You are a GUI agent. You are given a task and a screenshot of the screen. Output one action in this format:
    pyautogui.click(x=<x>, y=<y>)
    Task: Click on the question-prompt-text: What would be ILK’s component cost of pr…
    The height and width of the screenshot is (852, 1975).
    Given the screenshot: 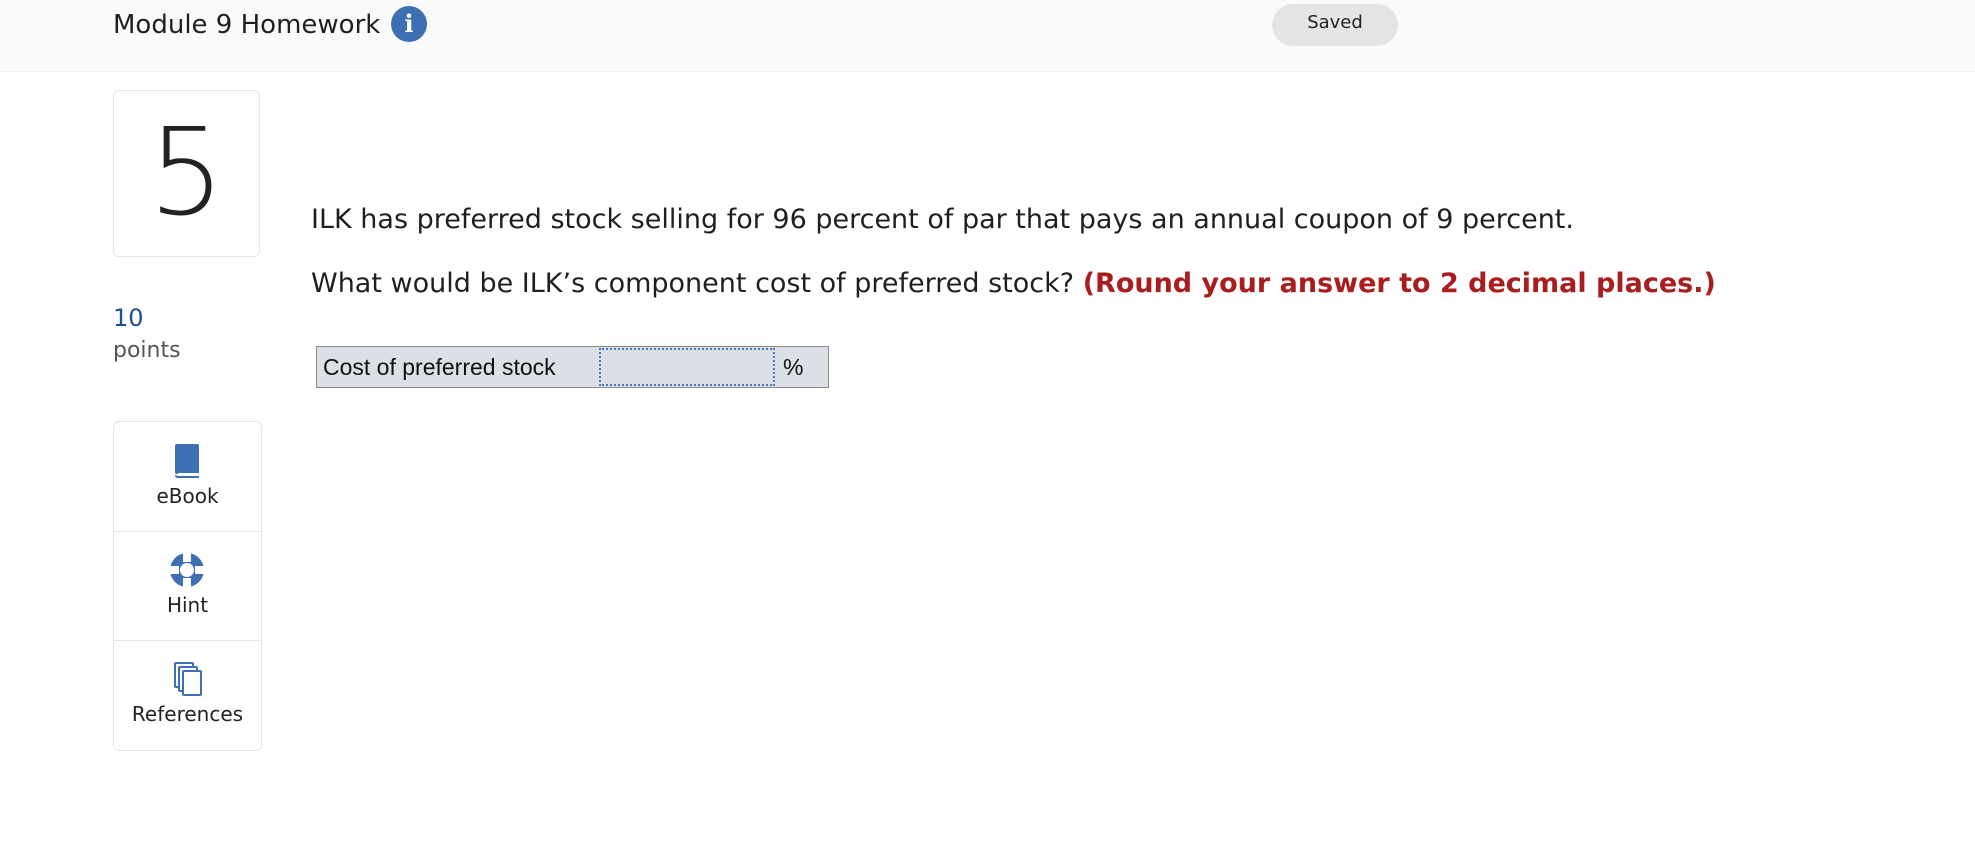 What is the action you would take?
    pyautogui.click(x=693, y=283)
    